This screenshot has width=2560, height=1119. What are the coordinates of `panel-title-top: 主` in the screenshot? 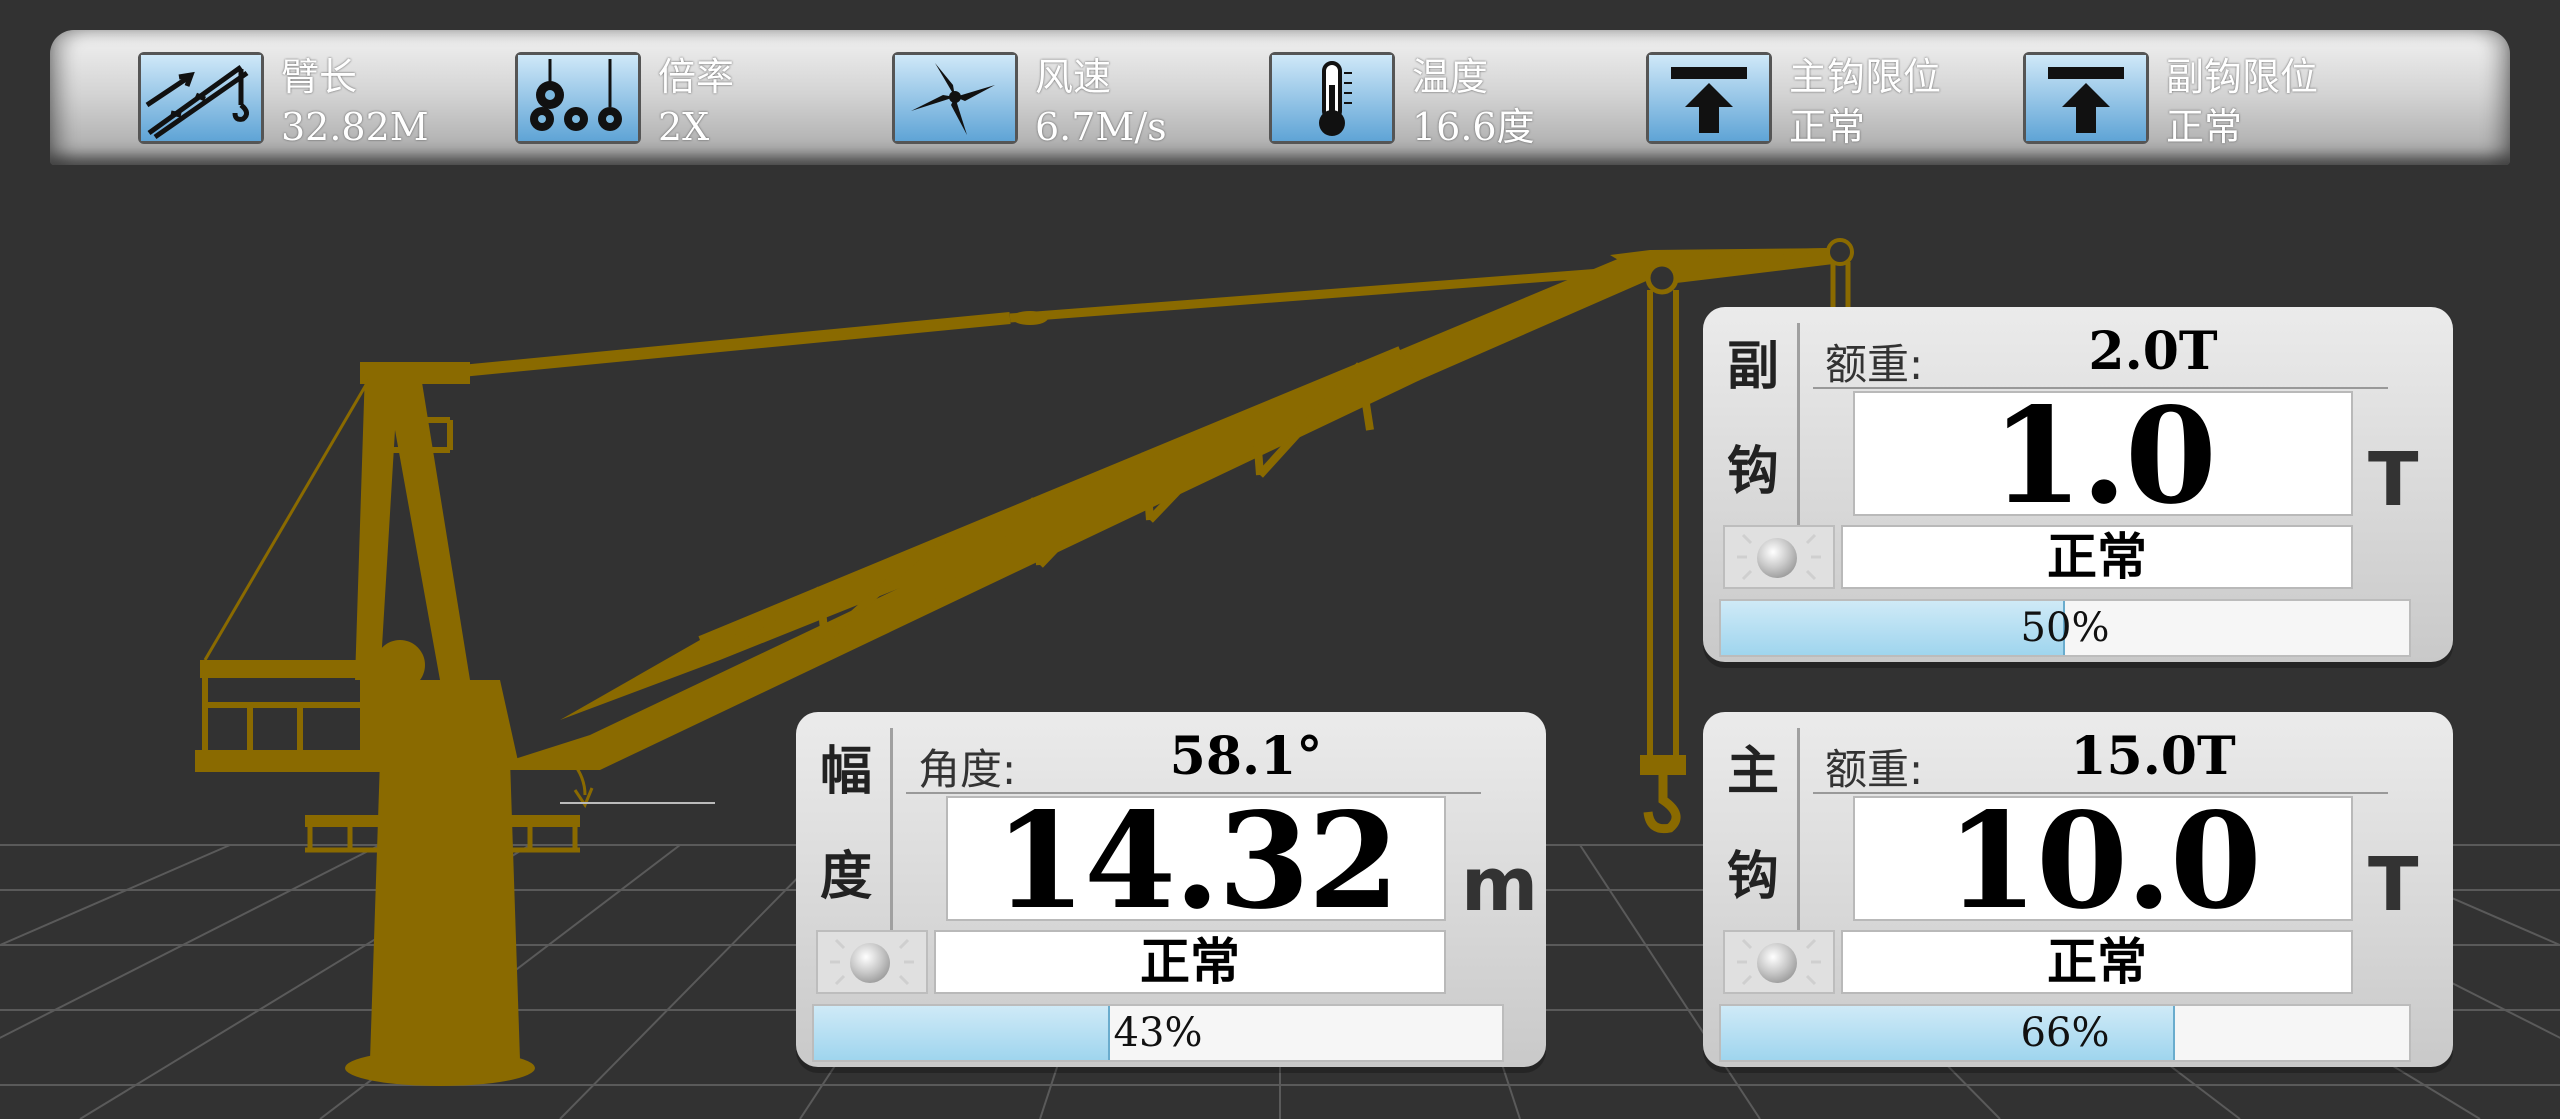 It's located at (1752, 772).